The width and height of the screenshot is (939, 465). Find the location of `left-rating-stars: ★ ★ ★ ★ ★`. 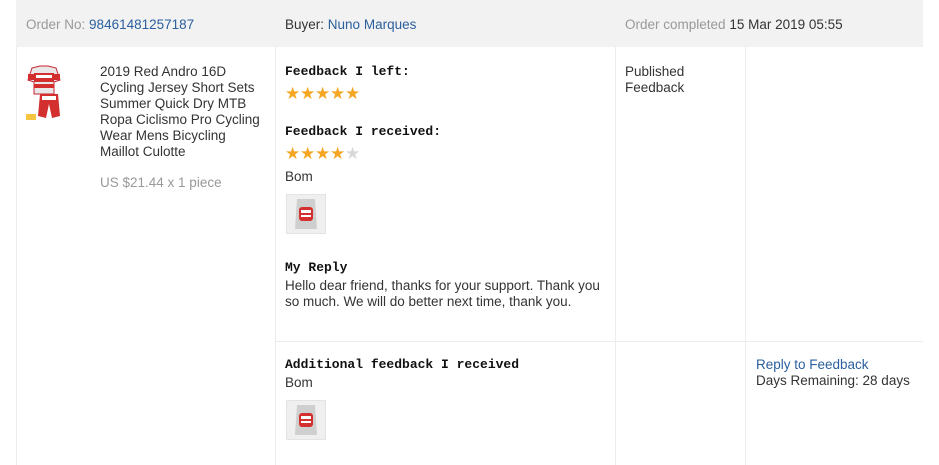

left-rating-stars: ★ ★ ★ ★ ★ is located at coordinates (322, 93).